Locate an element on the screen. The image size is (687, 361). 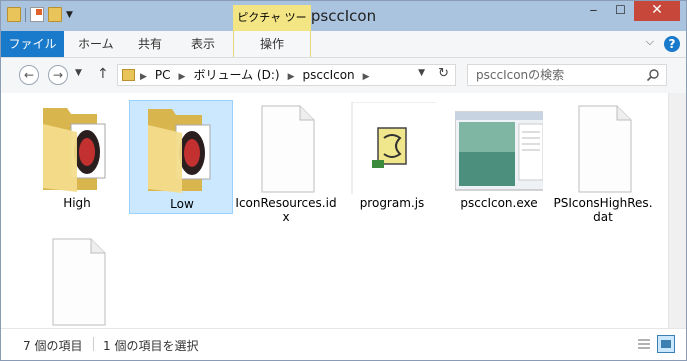
title-bar: ▼ ピクチャ ツール psccIcon ‒ ☐ ✕ is located at coordinates (343, 25).